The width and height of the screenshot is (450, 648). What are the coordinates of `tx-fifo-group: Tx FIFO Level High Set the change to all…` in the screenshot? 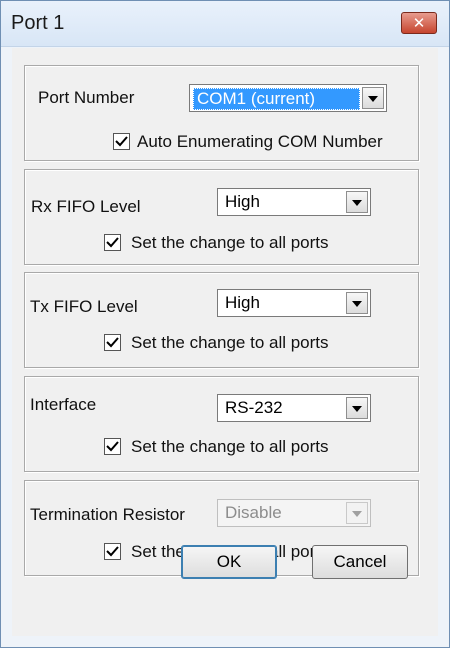 It's located at (221, 320).